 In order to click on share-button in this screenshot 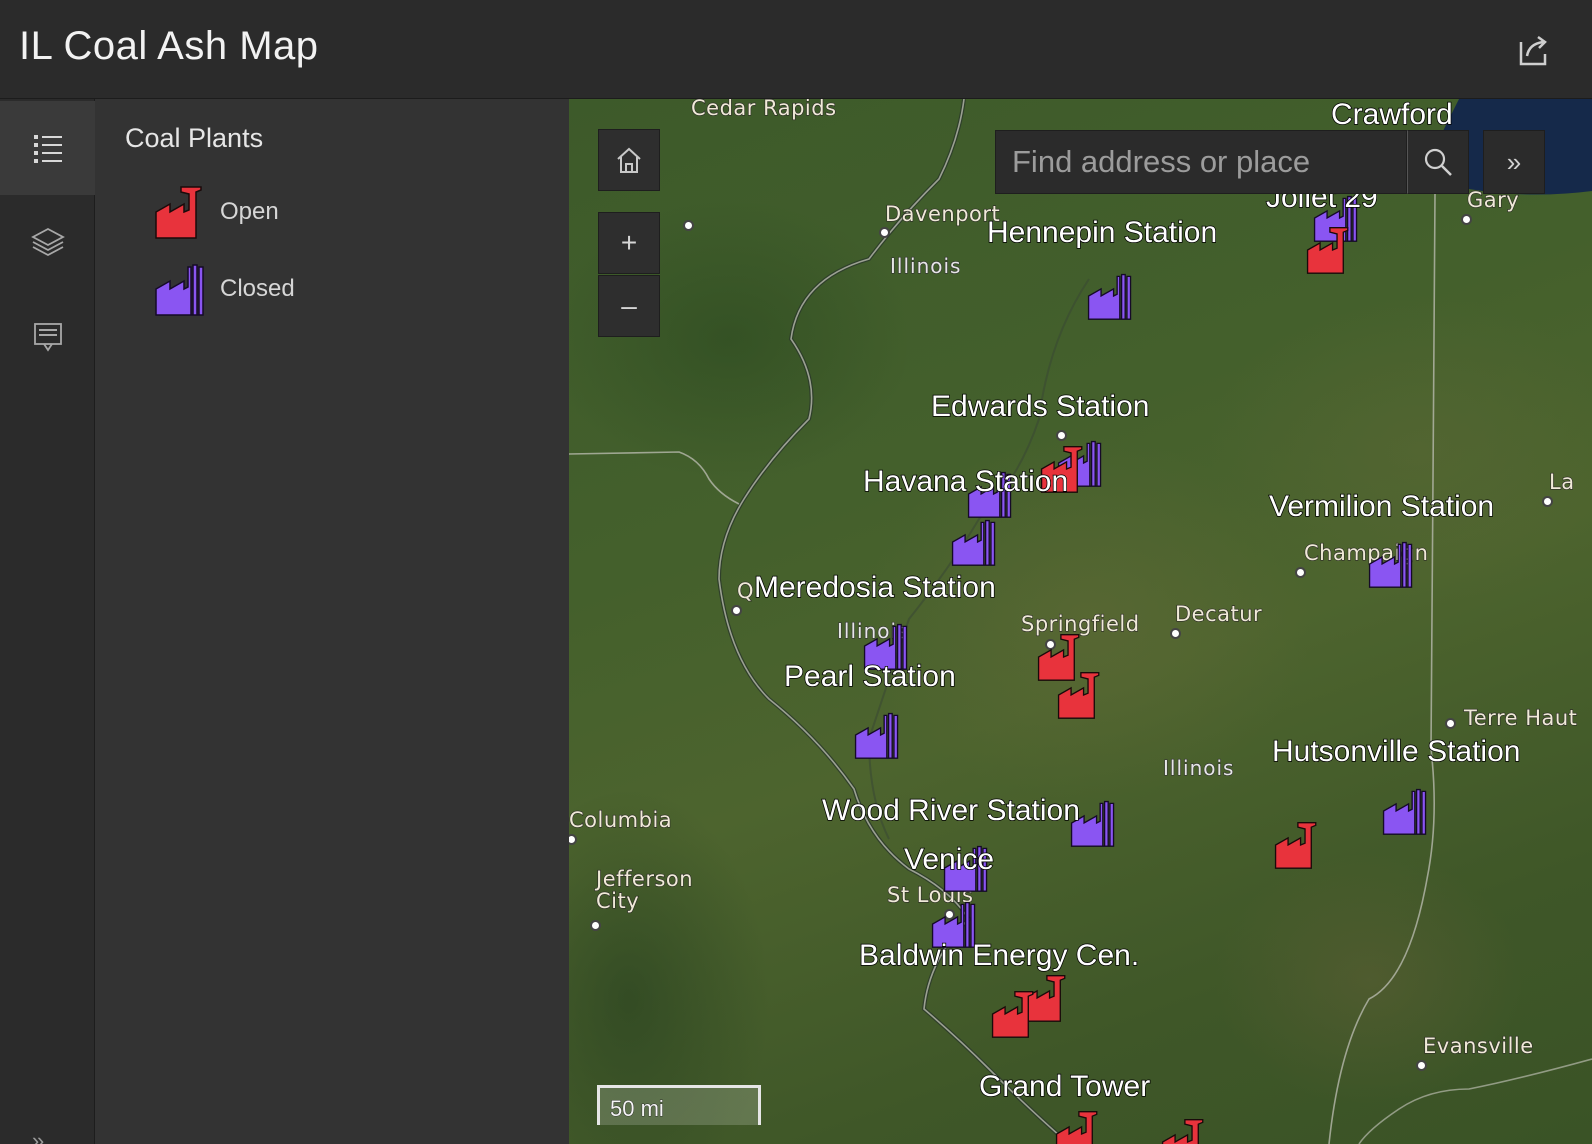, I will do `click(1533, 50)`.